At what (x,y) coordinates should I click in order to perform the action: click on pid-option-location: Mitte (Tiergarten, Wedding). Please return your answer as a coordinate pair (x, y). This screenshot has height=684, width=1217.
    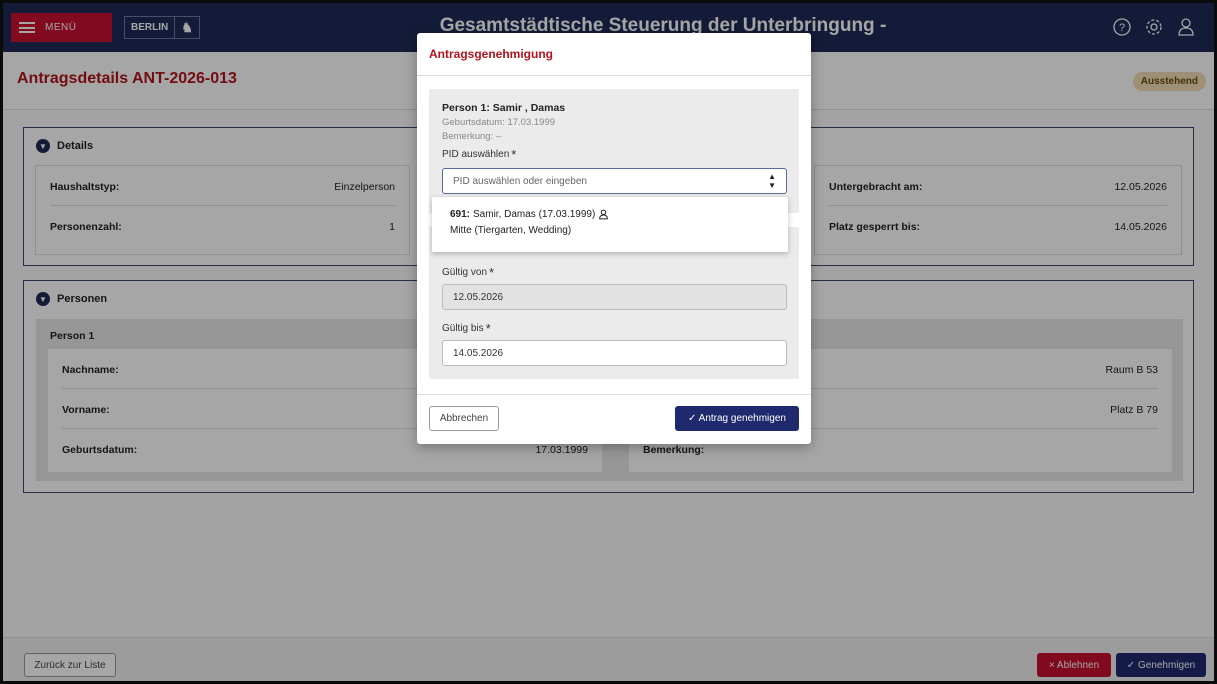
    Looking at the image, I should click on (511, 230).